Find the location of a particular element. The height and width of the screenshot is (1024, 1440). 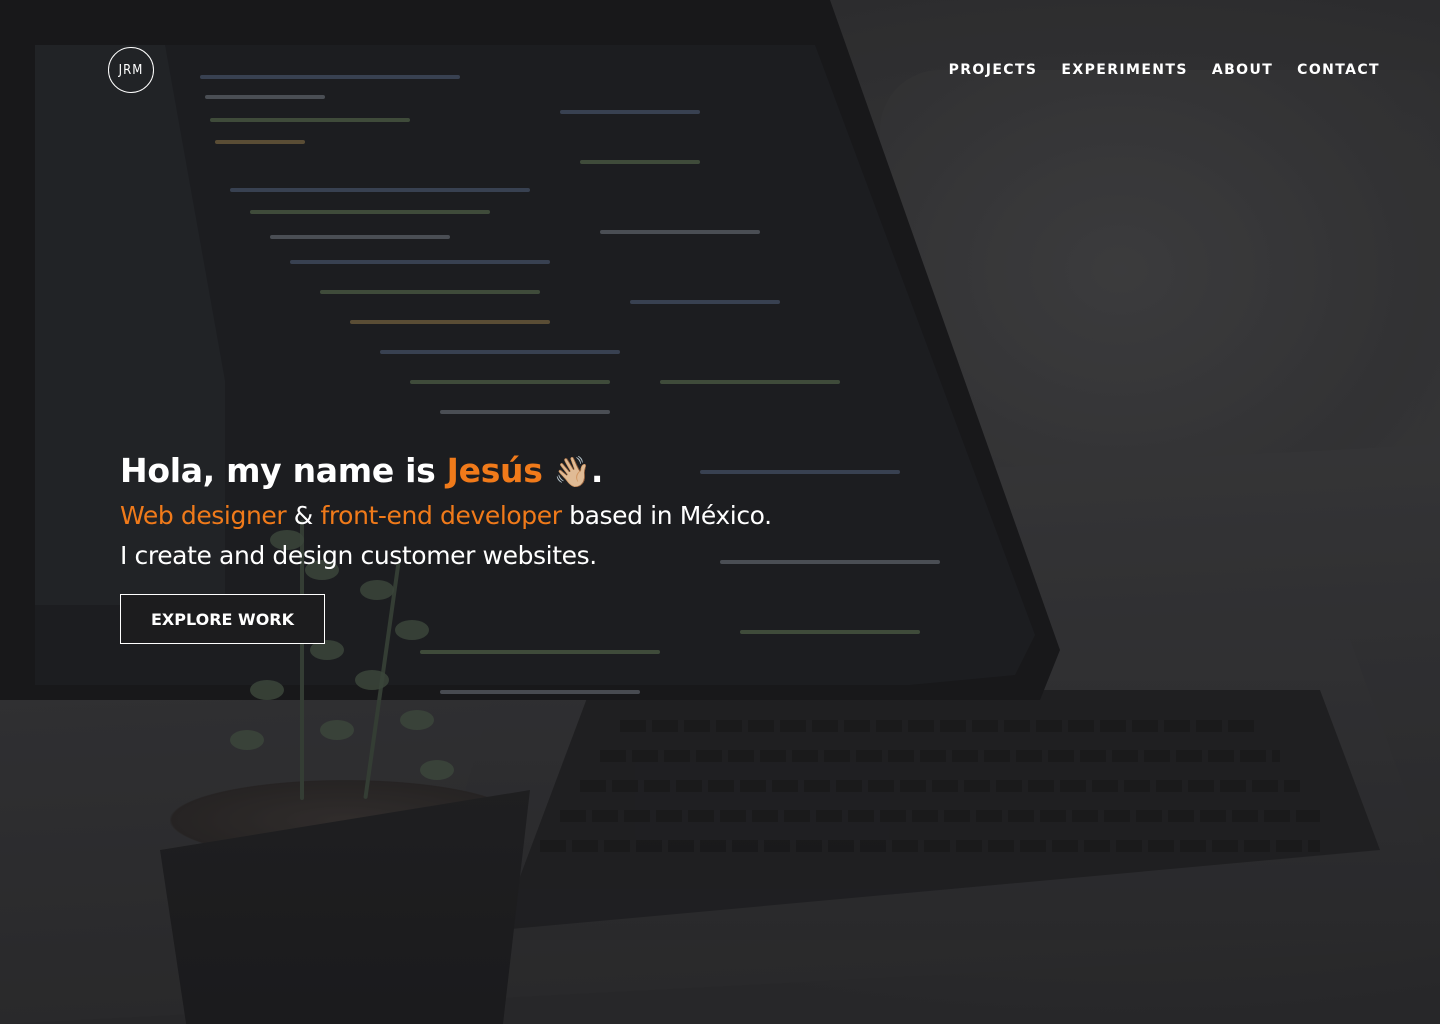

hero-name: Jesús is located at coordinates (494, 470).